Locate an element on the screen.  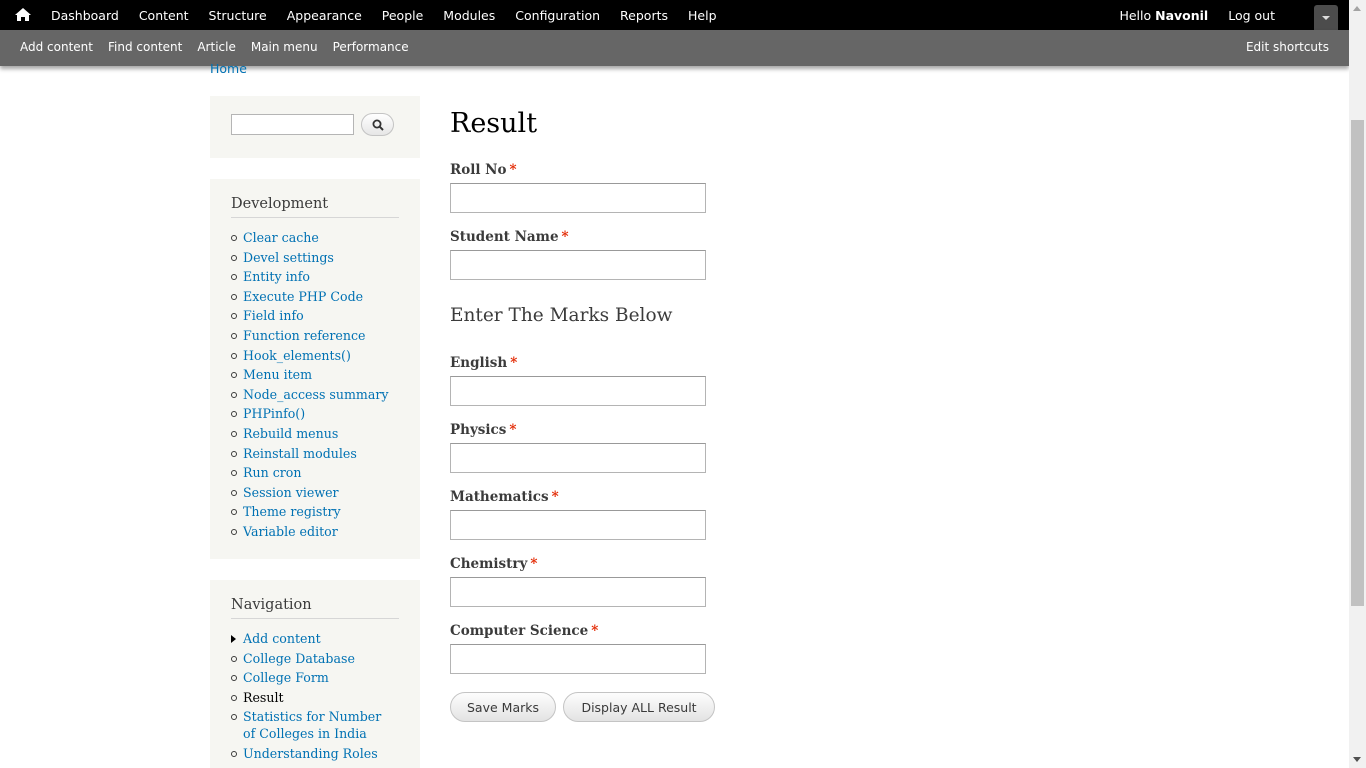
page-scrollbar is located at coordinates (1357, 384).